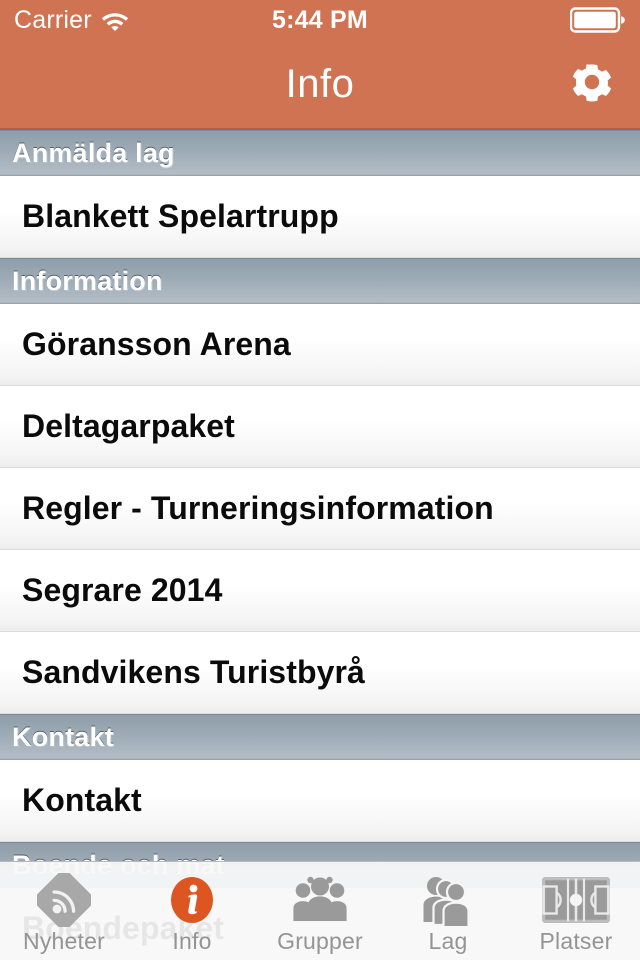 This screenshot has height=960, width=640. I want to click on section-header-title: Kontakt, so click(63, 736).